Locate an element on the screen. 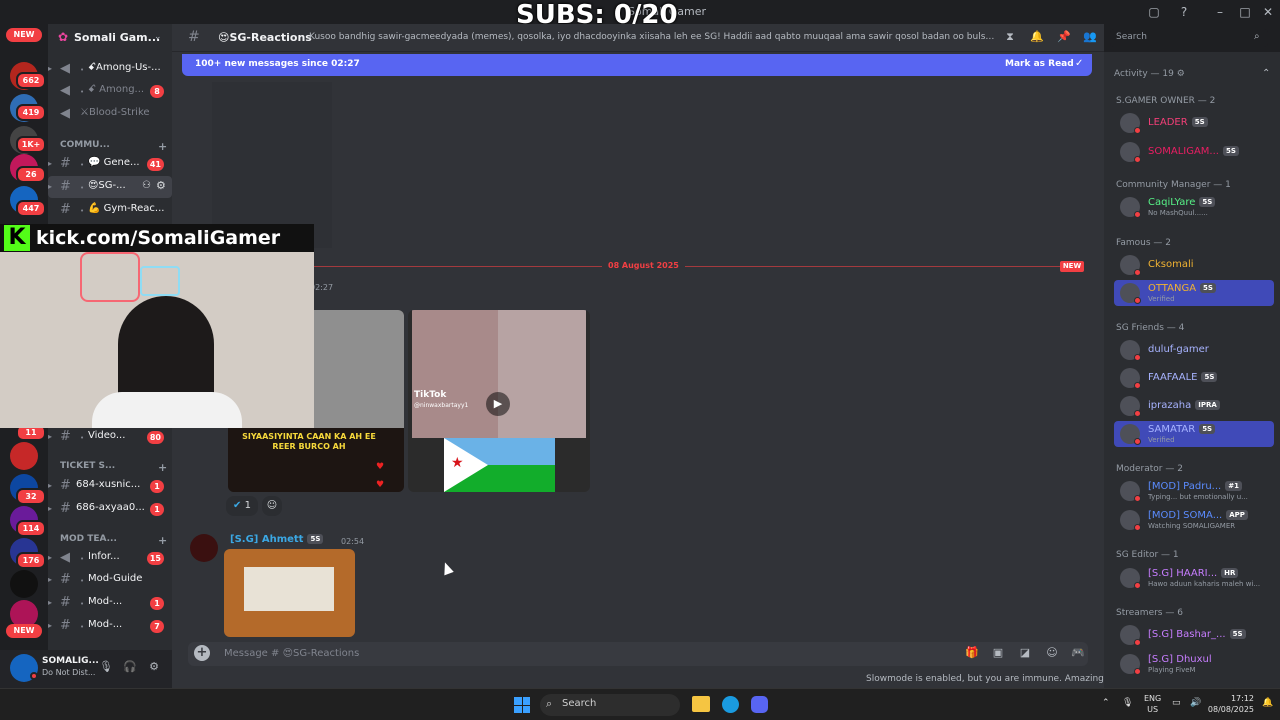  edge-icon is located at coordinates (730, 704).